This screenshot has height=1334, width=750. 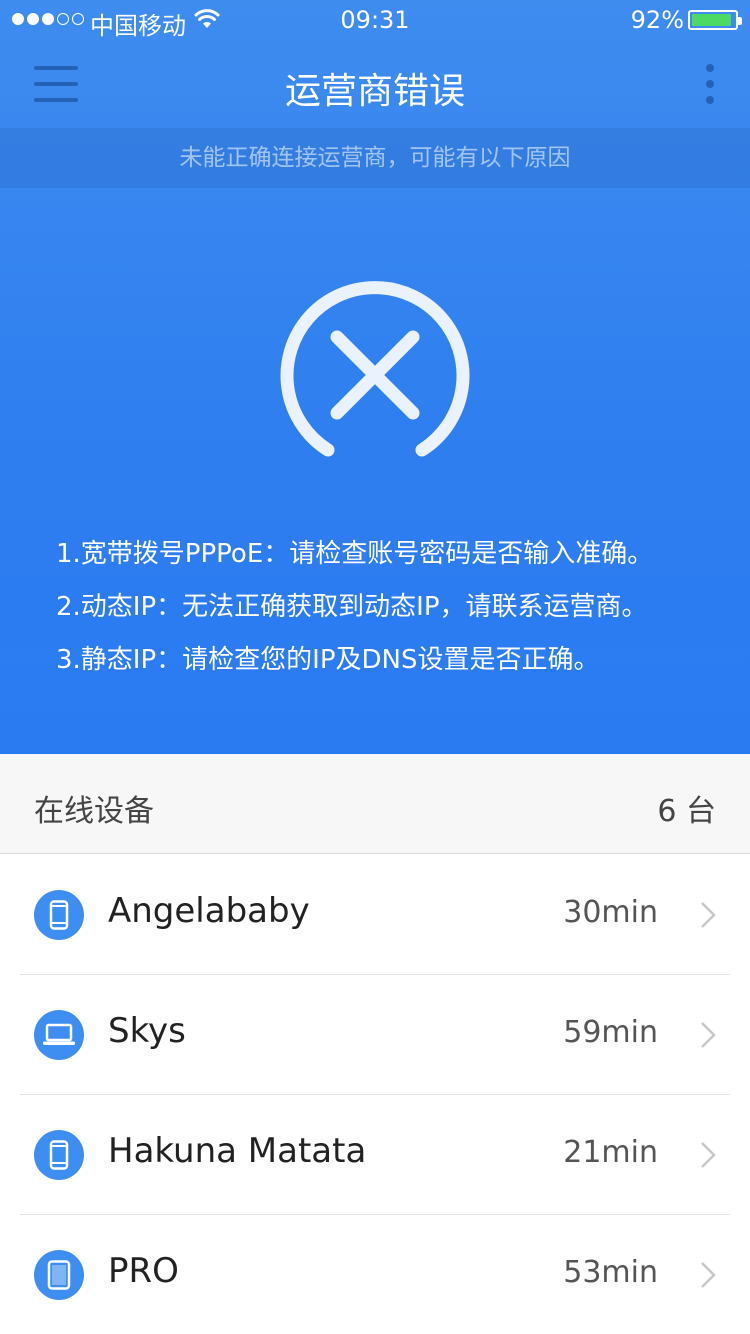 What do you see at coordinates (686, 811) in the screenshot?
I see `device-count: 6 台` at bounding box center [686, 811].